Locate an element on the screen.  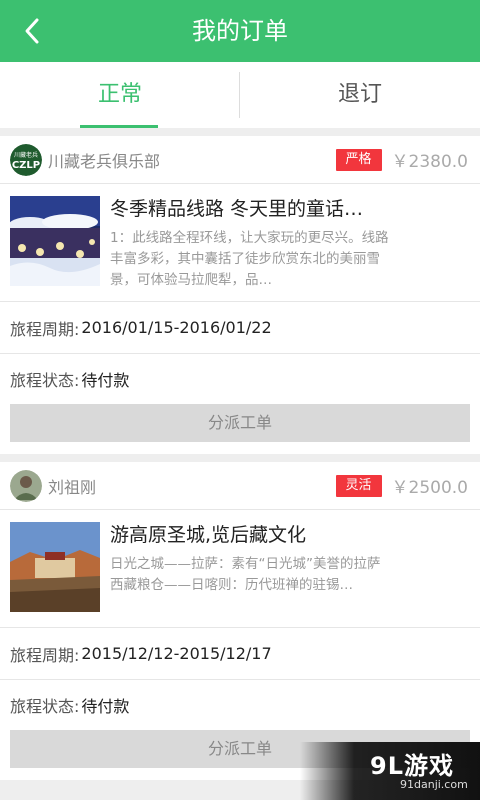
avatar: 川藏老兵 CZLP is located at coordinates (26, 159).